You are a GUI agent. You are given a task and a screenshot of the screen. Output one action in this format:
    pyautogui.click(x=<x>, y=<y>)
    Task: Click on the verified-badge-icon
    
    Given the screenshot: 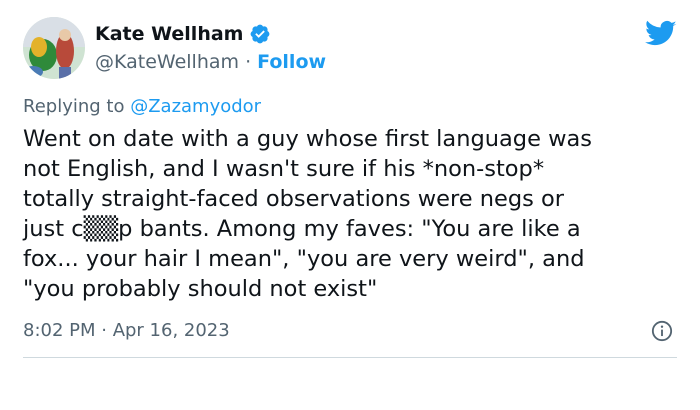 What is the action you would take?
    pyautogui.click(x=260, y=34)
    